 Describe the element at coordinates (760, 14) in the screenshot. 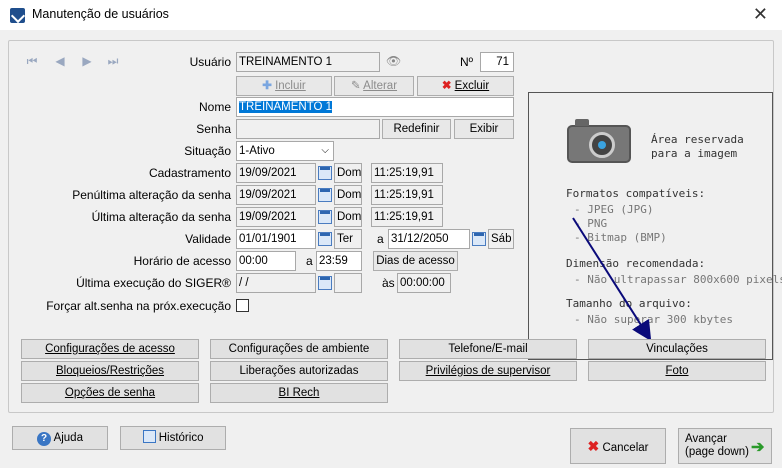

I see `close-icon: ✕` at that location.